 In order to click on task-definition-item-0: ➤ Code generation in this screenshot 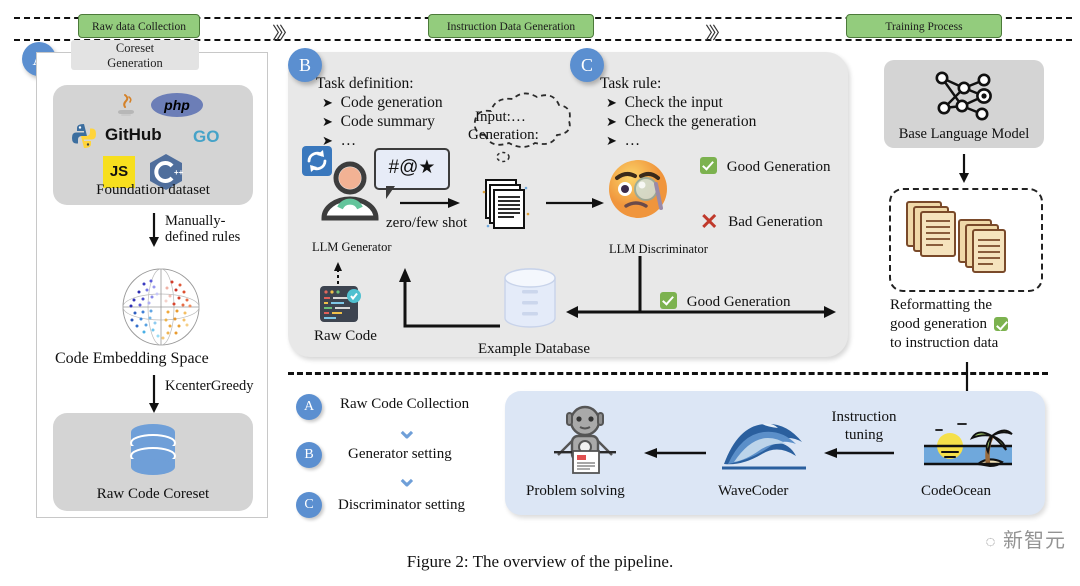, I will do `click(382, 102)`.